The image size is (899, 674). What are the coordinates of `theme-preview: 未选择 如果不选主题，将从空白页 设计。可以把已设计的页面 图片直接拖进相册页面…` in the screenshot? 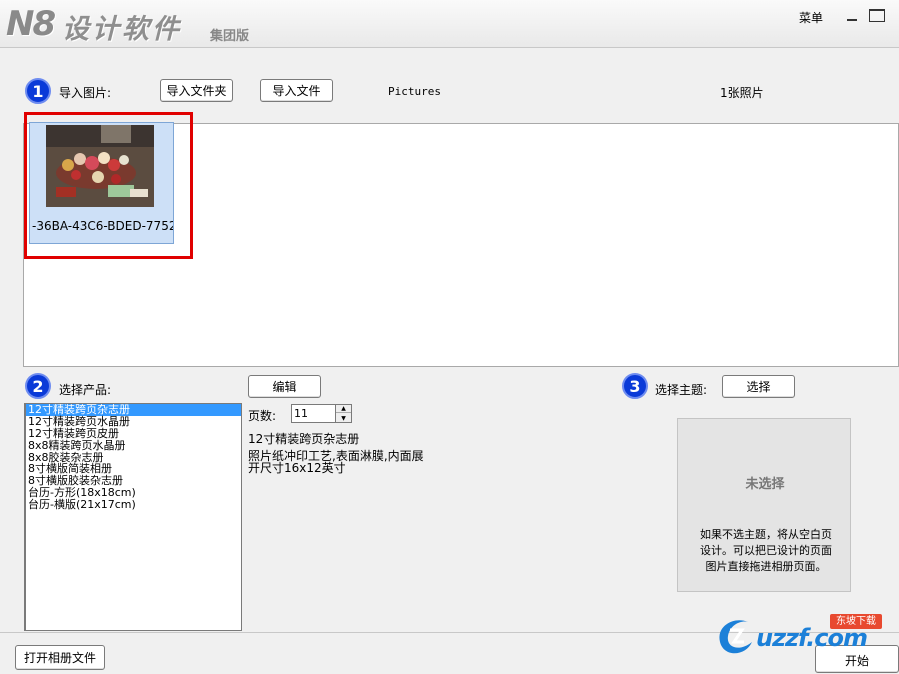 It's located at (764, 505).